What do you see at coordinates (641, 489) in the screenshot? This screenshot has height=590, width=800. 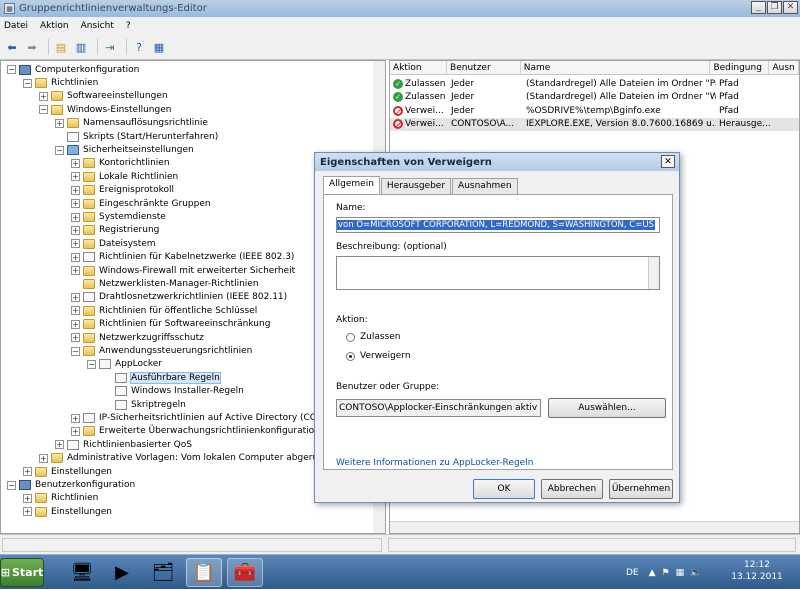 I see `apply-button: Übernehmen` at bounding box center [641, 489].